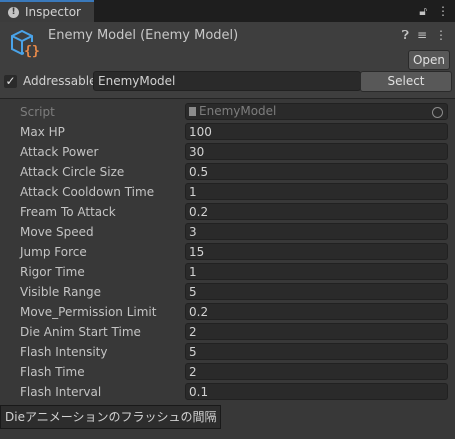 This screenshot has width=455, height=439. I want to click on open-button: Open, so click(429, 60).